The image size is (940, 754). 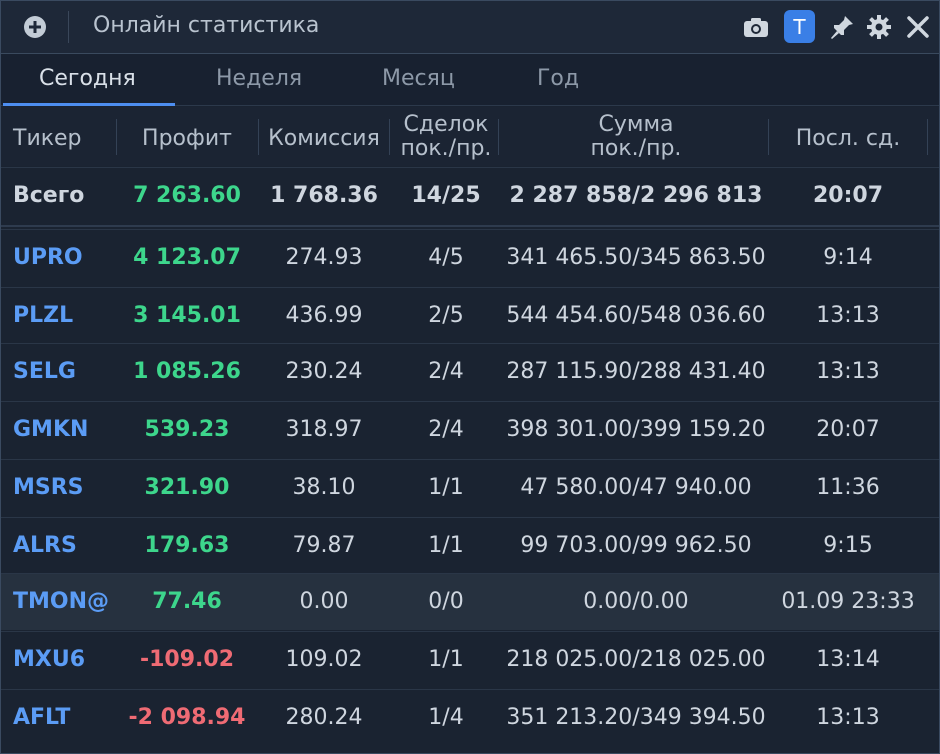 I want to click on column-ticker: Тикер, so click(x=47, y=139).